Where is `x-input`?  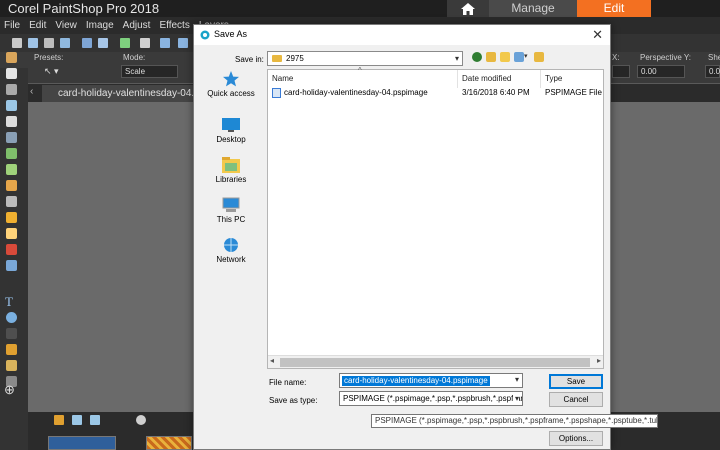 x-input is located at coordinates (621, 71).